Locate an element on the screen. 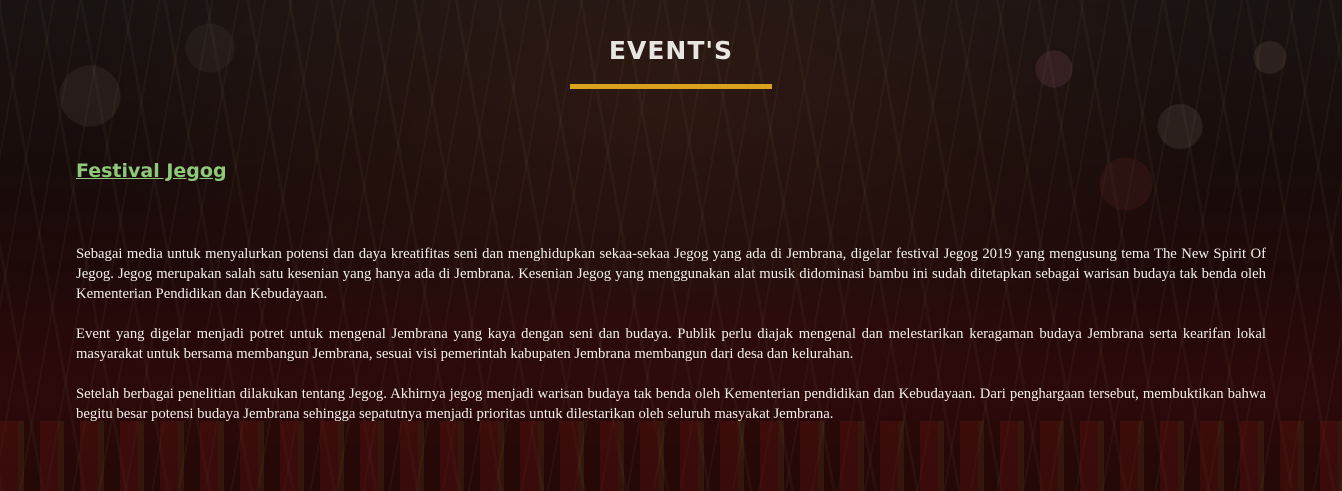 The image size is (1342, 491). title-underline is located at coordinates (671, 86).